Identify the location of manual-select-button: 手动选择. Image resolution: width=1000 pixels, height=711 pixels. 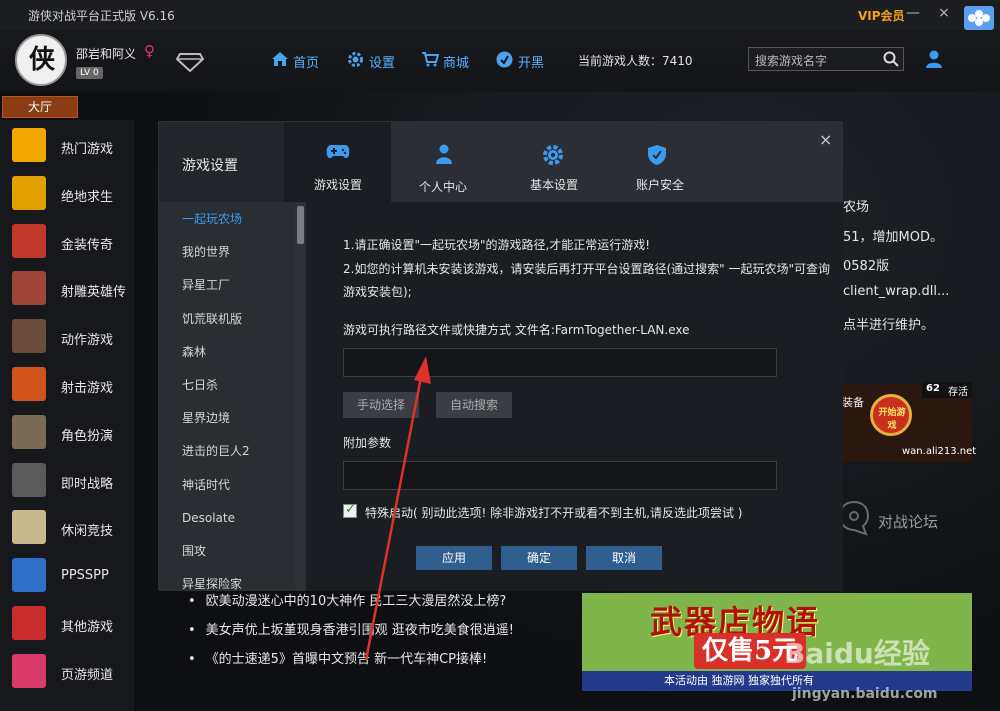
(381, 405).